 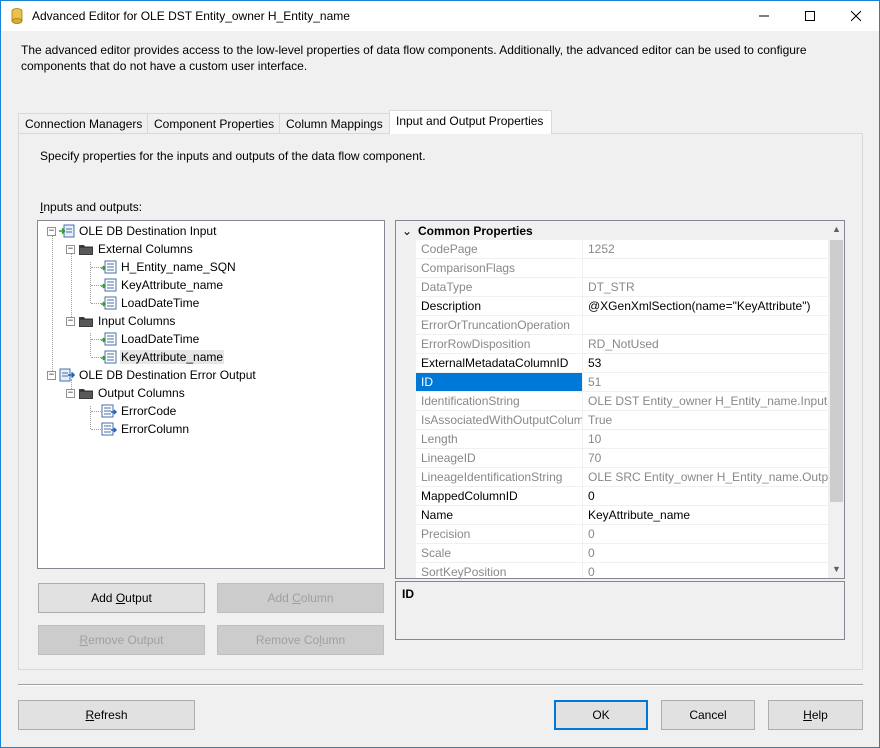 I want to click on property-name: IsAssociatedWithOutputColumn, so click(x=499, y=420).